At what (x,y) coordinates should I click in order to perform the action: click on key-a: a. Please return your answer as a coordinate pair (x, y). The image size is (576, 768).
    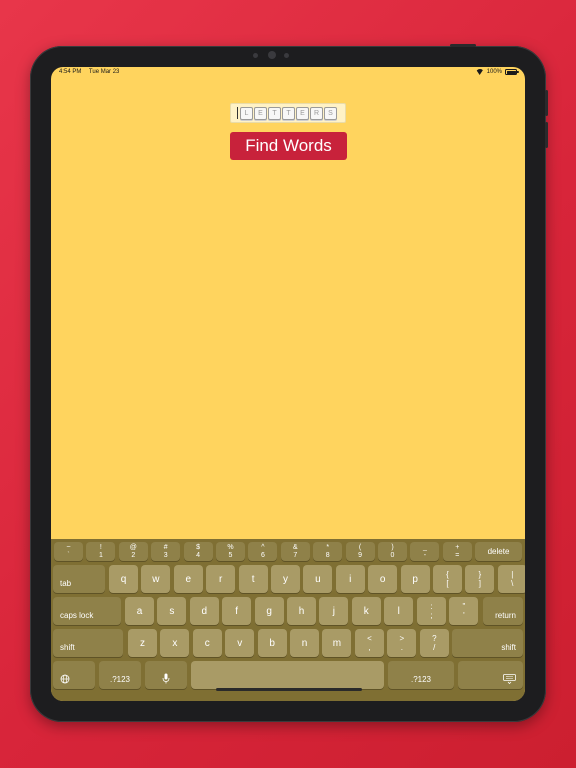
    Looking at the image, I should click on (139, 611).